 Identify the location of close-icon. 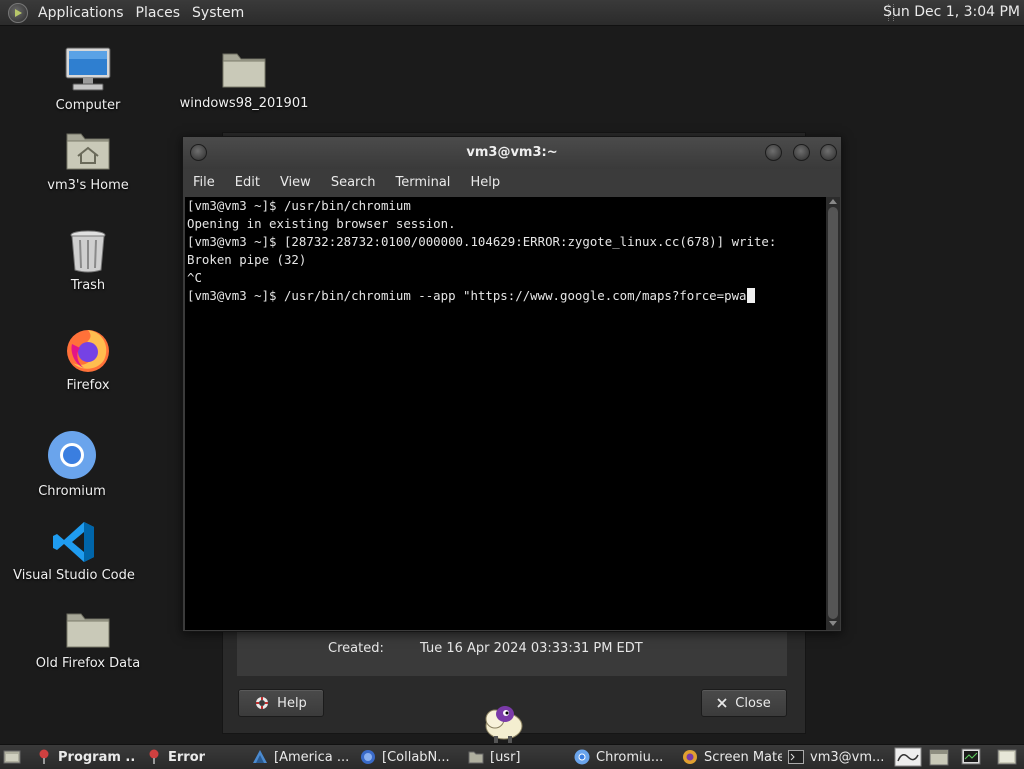
(722, 703).